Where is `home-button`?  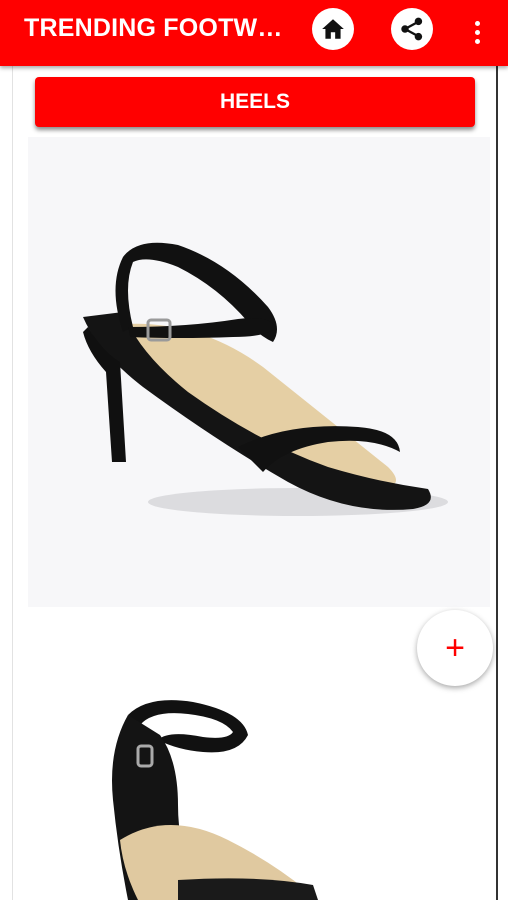
home-button is located at coordinates (333, 29).